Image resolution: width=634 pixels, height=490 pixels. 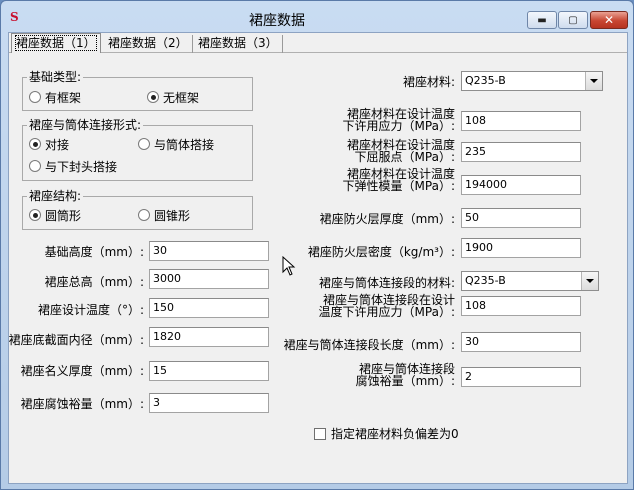 I want to click on base-height-label: 基础高度（mm）:, so click(x=94, y=252).